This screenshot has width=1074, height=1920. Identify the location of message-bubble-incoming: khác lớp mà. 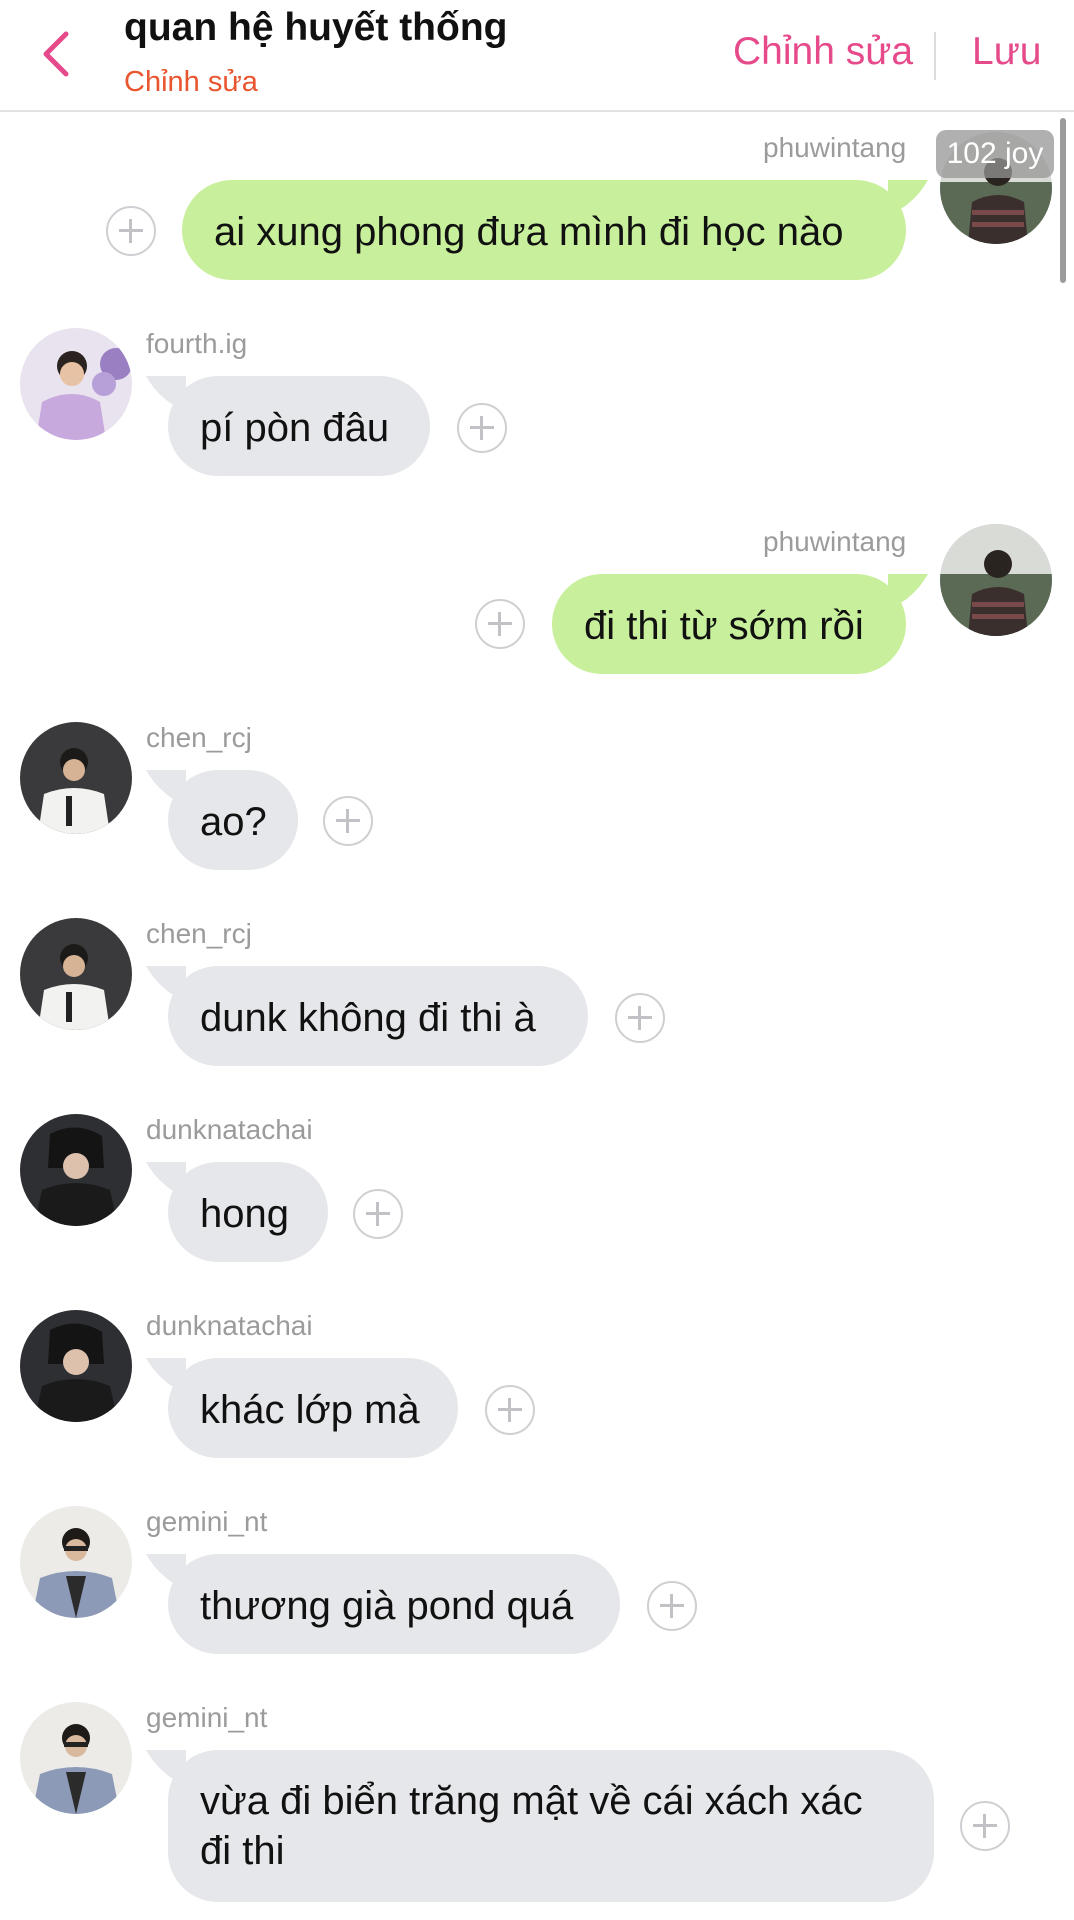
(302, 1408).